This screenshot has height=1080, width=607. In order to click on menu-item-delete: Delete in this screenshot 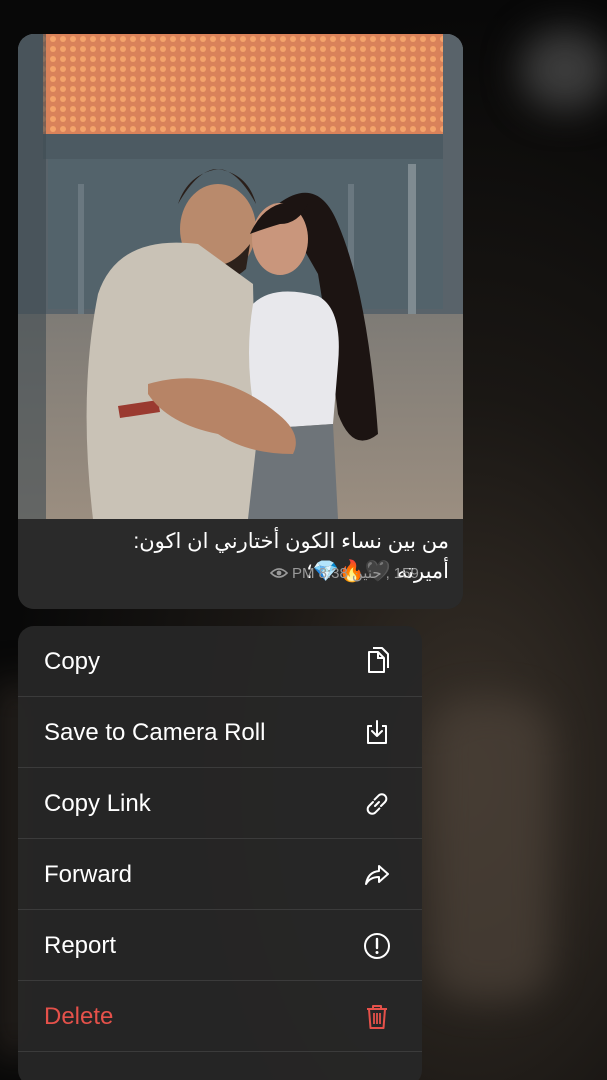, I will do `click(220, 1016)`.